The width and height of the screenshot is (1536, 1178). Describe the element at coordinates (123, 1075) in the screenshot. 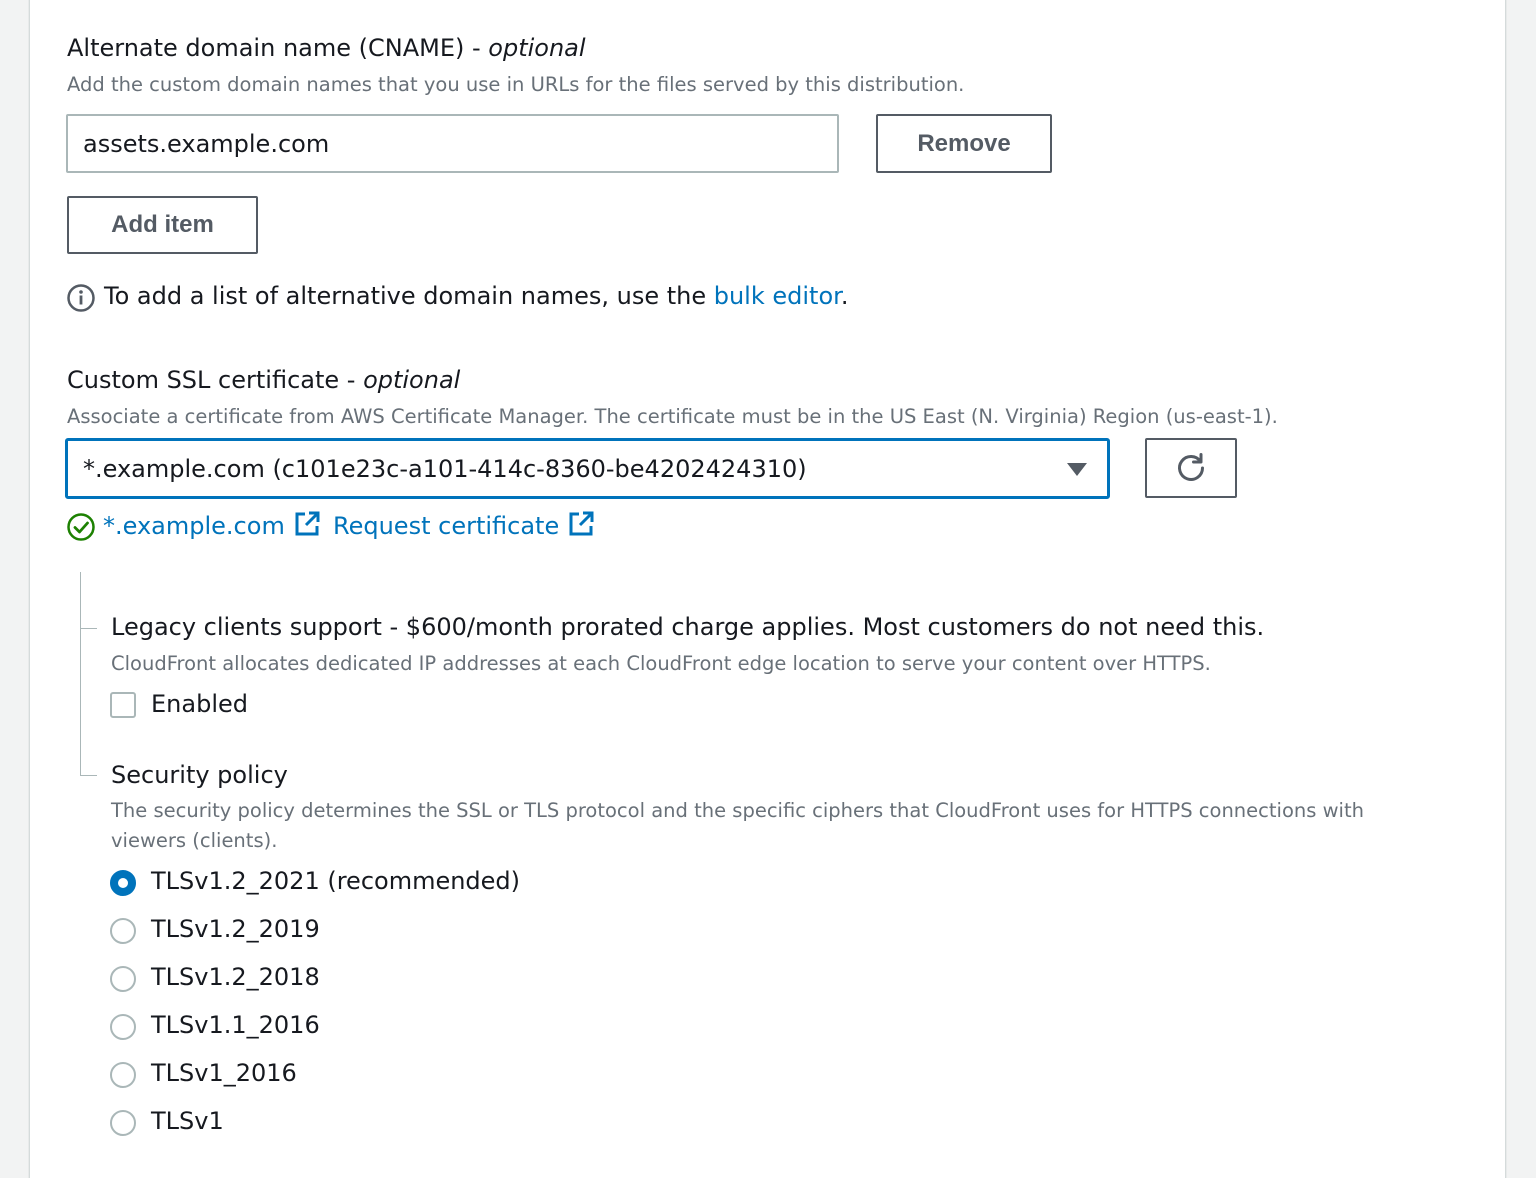

I see `radio-tlsv1-2016` at that location.